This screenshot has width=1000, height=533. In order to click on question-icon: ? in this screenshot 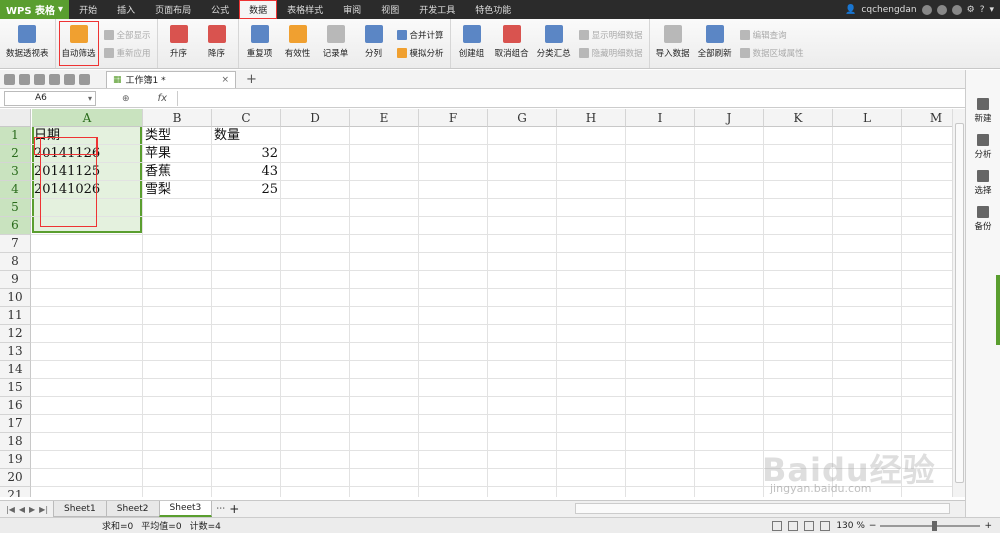, I will do `click(982, 10)`.